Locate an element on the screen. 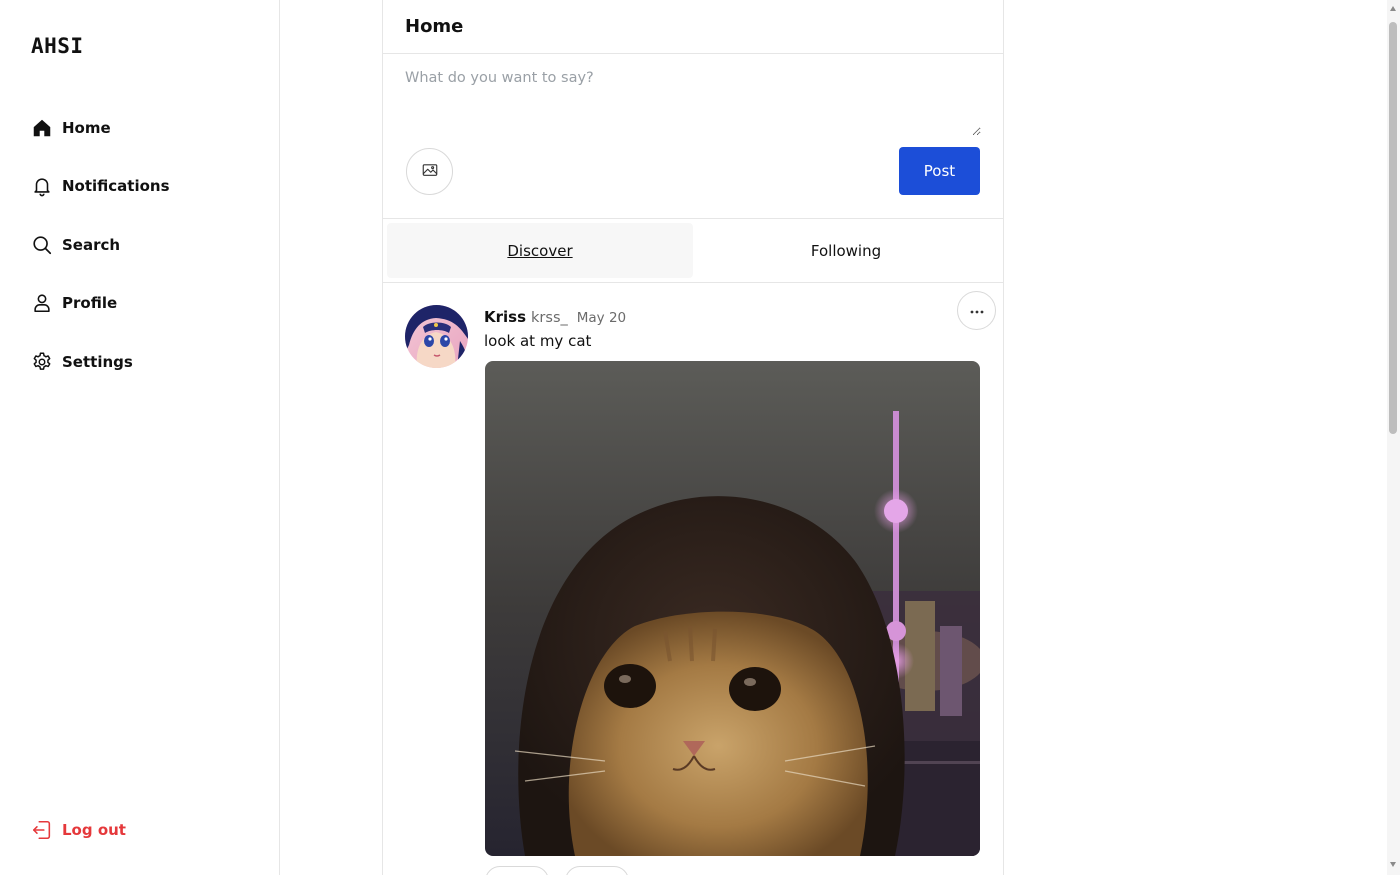  attach-image-button is located at coordinates (429, 171).